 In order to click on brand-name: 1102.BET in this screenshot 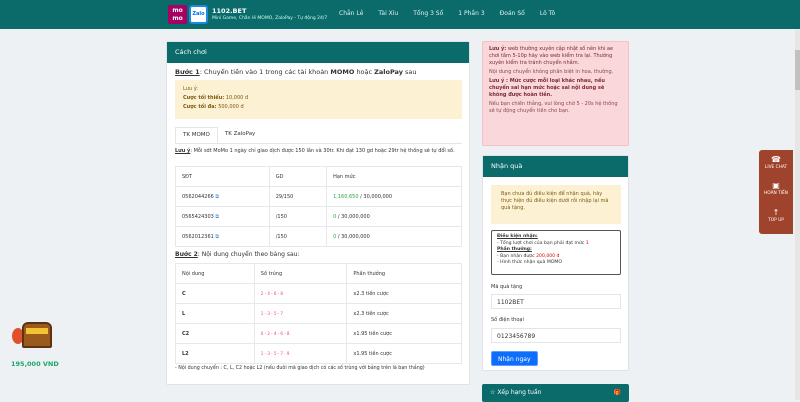, I will do `click(229, 11)`.